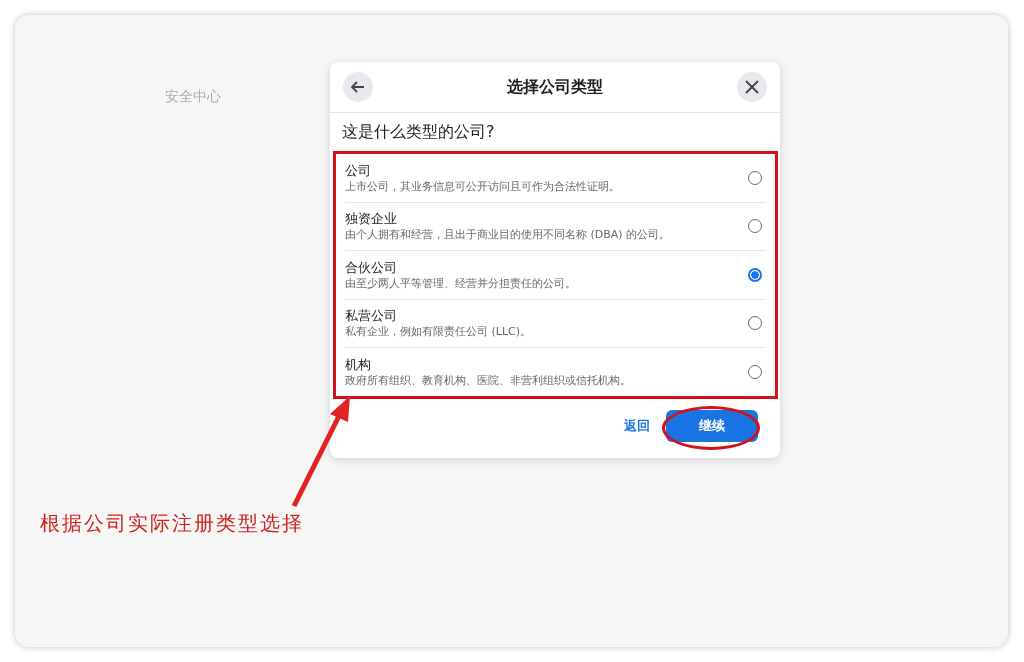 This screenshot has width=1024, height=662. Describe the element at coordinates (555, 323) in the screenshot. I see `company-type-option: 私营公司 私有企业，例如有限责任公司 (LLC)。` at that location.